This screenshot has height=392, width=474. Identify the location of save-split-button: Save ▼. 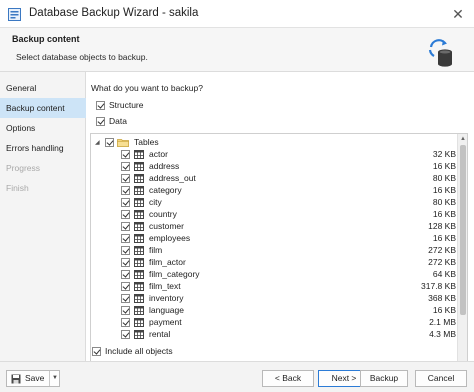
(33, 378).